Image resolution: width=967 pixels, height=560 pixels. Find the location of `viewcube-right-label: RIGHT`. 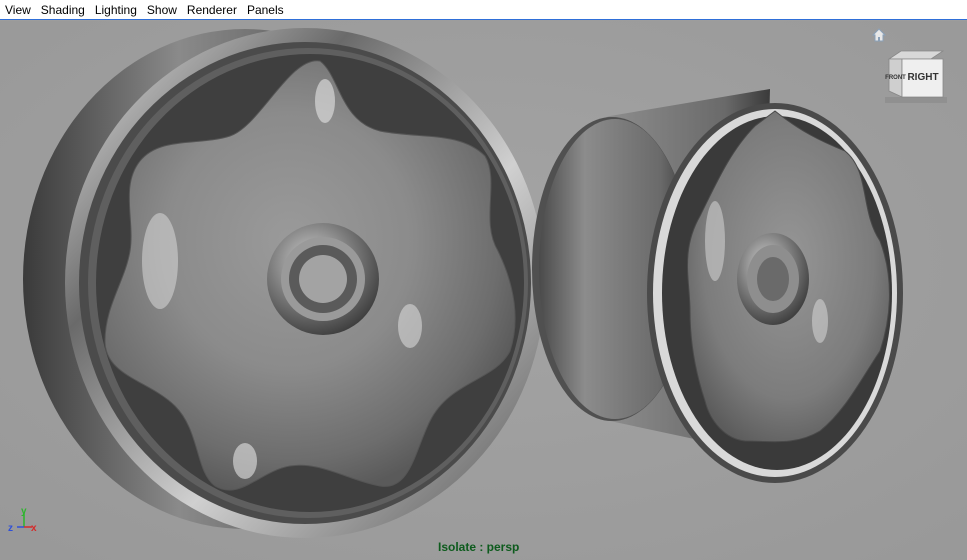

viewcube-right-label: RIGHT is located at coordinates (922, 77).